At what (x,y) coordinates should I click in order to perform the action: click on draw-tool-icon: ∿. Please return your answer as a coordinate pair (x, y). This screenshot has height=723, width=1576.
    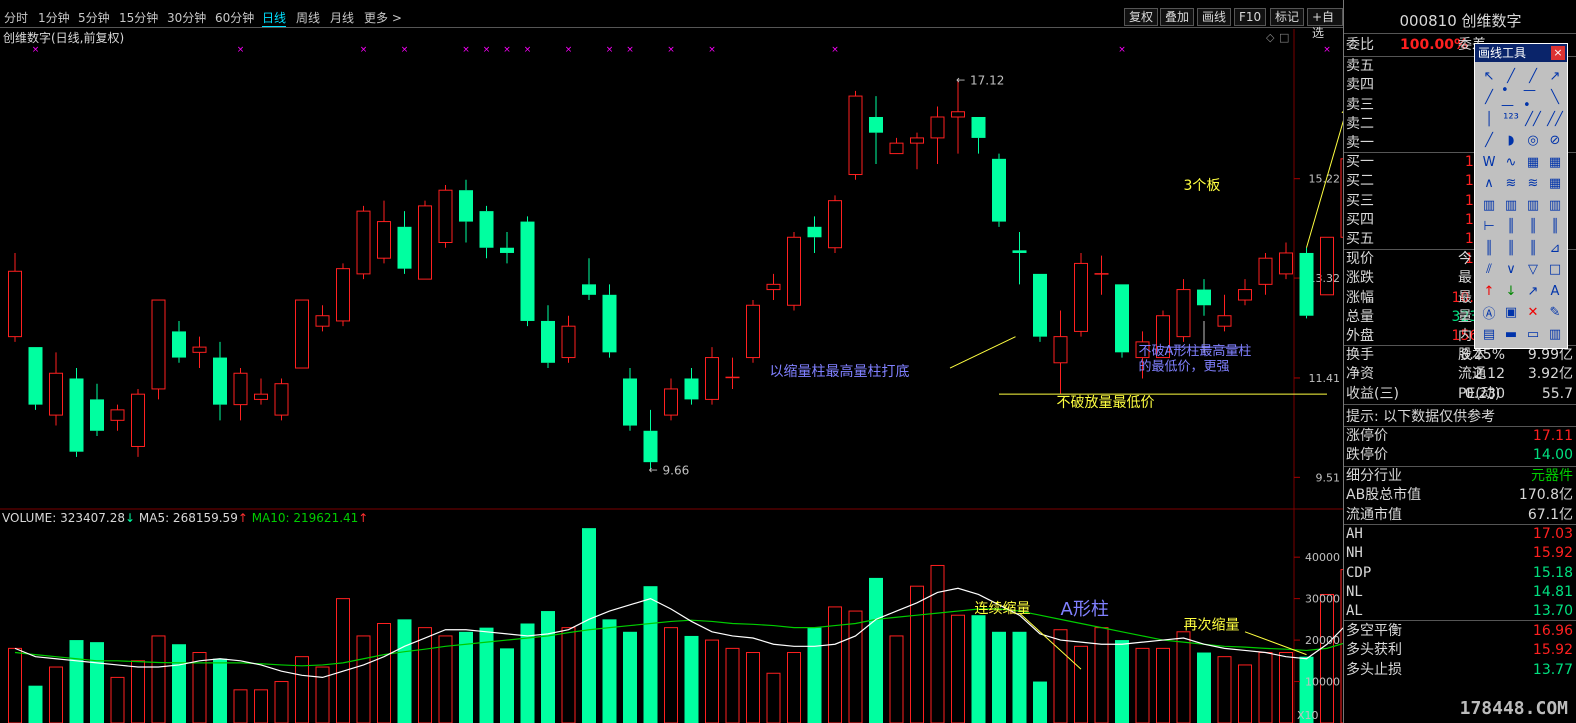
    Looking at the image, I should click on (1511, 162).